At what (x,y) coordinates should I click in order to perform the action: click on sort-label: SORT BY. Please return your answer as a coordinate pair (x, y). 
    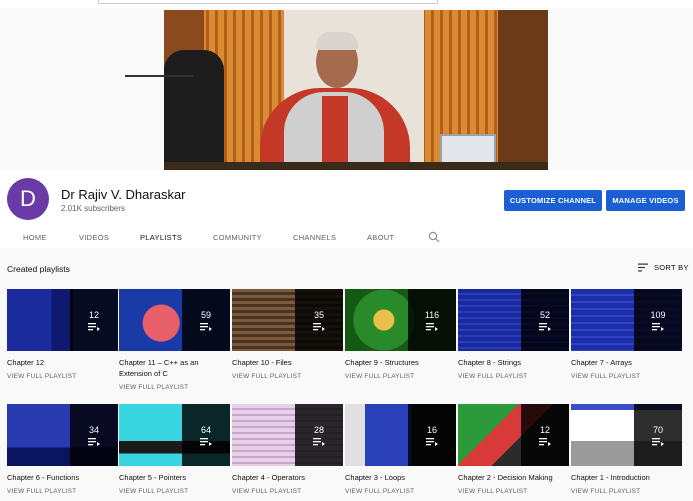
    Looking at the image, I should click on (671, 267).